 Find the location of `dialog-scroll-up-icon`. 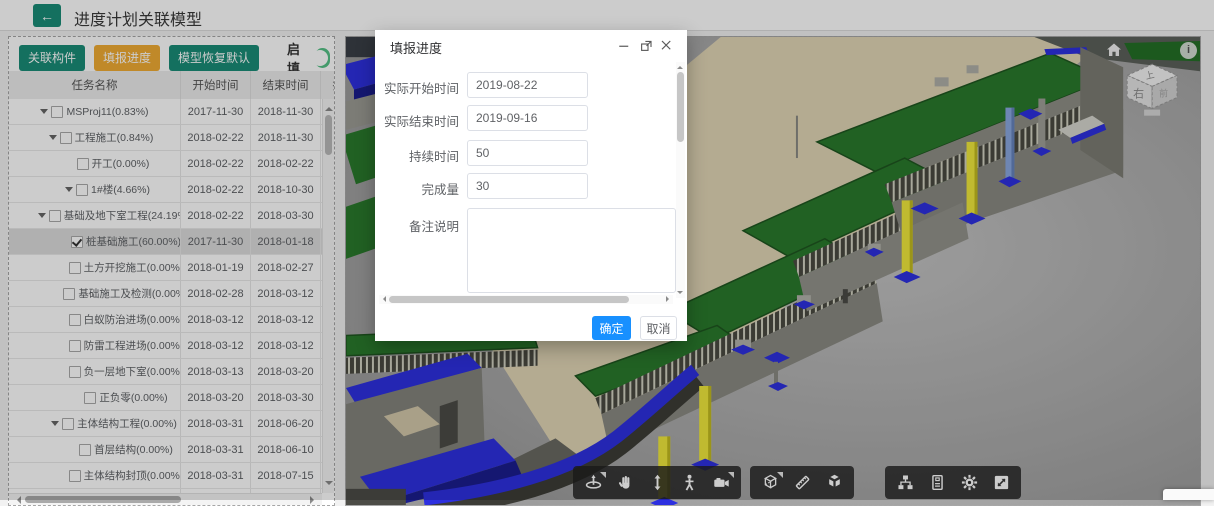

dialog-scroll-up-icon is located at coordinates (680, 66).